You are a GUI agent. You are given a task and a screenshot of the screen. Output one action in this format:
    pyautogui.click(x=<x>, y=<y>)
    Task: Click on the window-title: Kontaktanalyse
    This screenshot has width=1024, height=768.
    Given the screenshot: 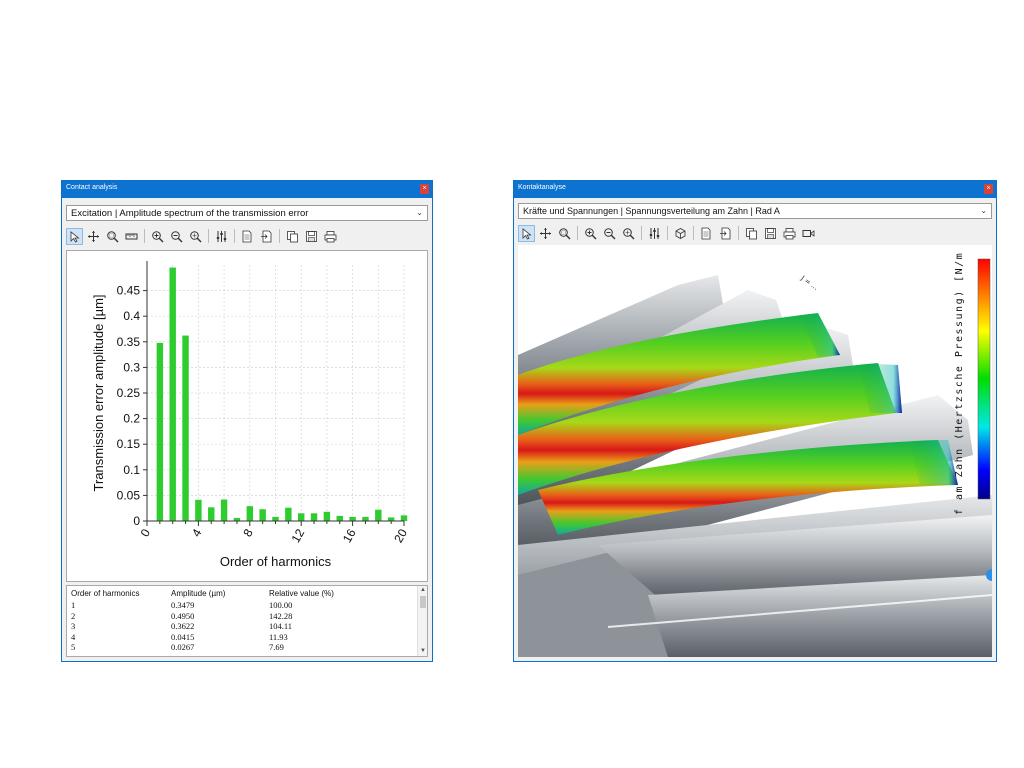 What is the action you would take?
    pyautogui.click(x=542, y=187)
    